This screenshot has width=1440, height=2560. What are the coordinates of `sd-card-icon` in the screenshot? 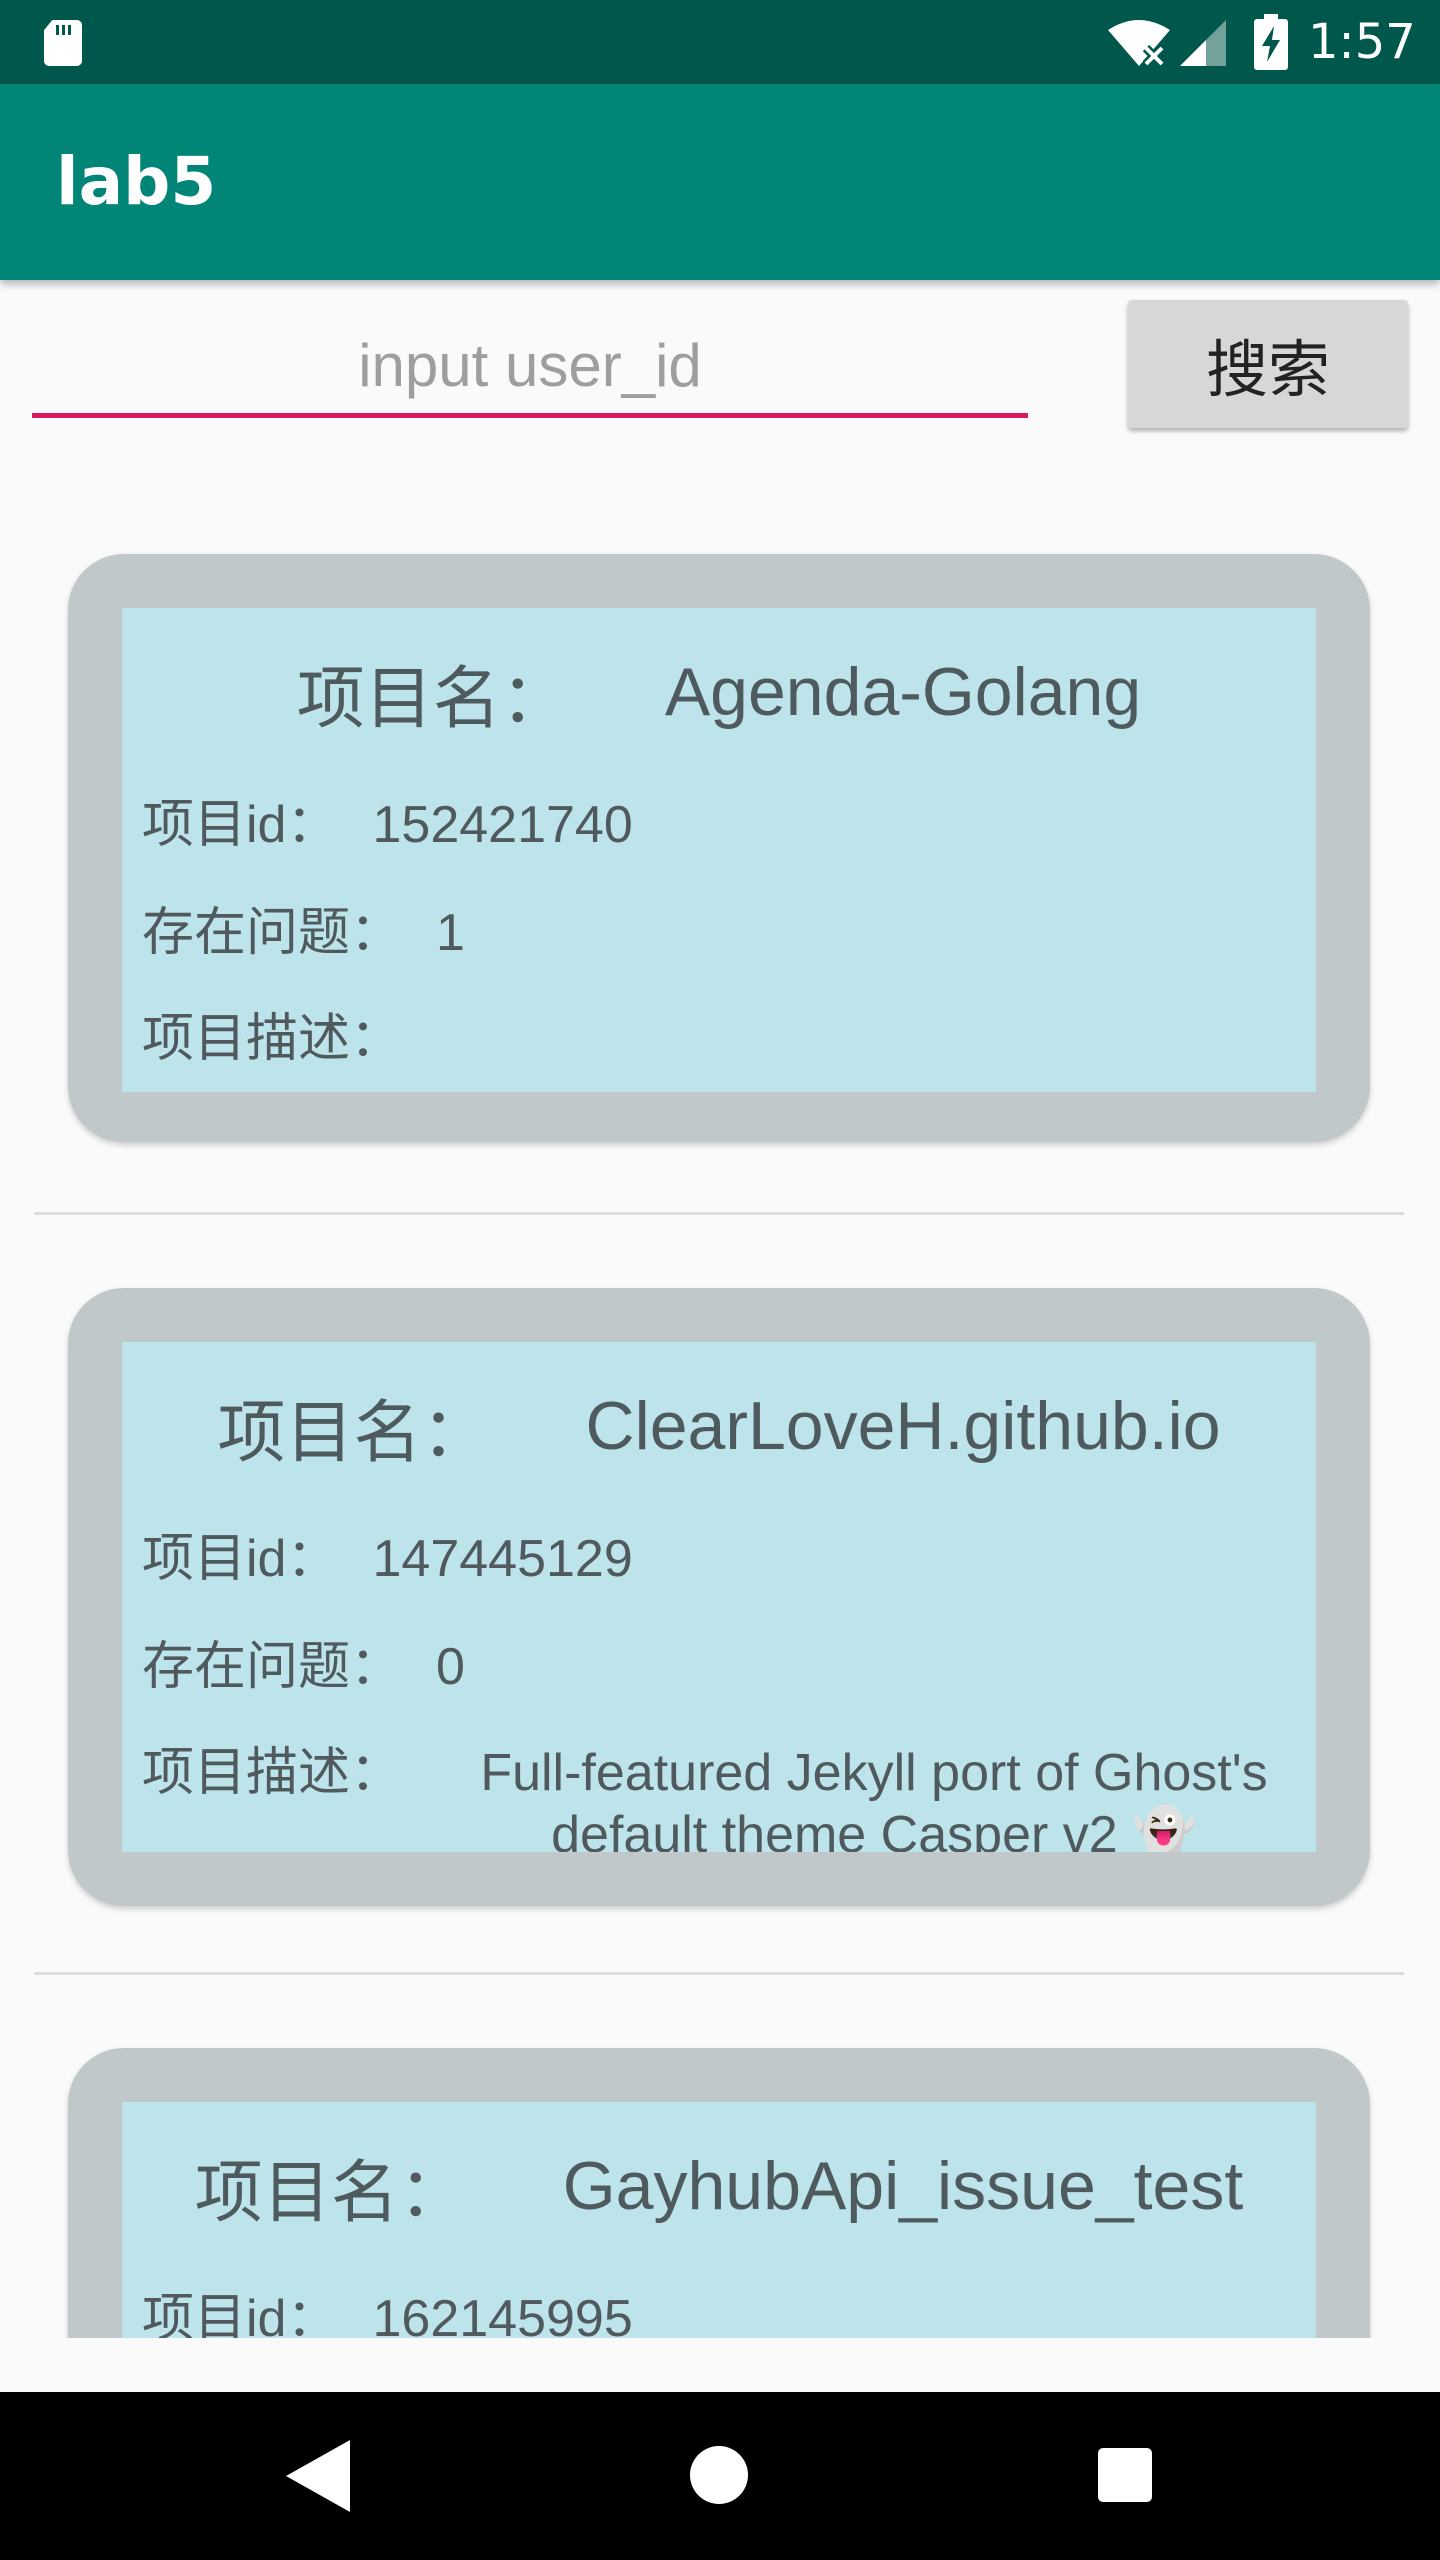 It's located at (63, 43).